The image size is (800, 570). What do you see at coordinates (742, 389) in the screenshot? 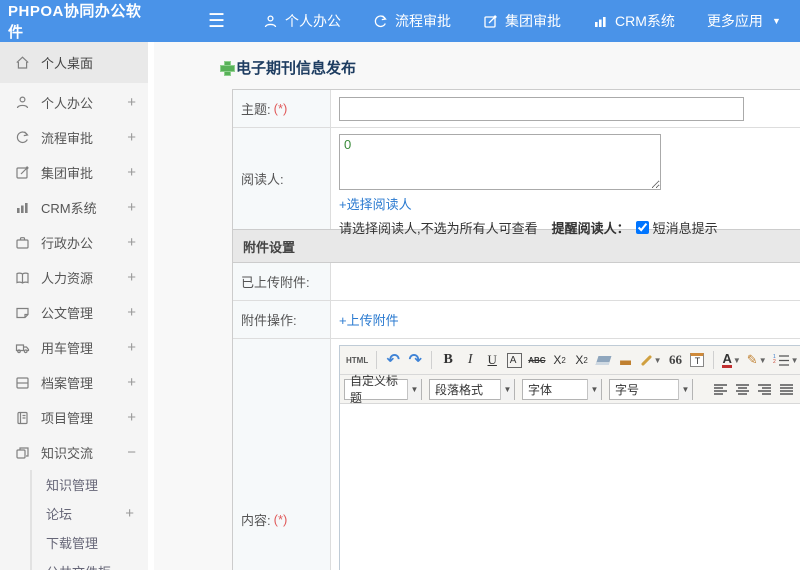
I see `align-center-button` at bounding box center [742, 389].